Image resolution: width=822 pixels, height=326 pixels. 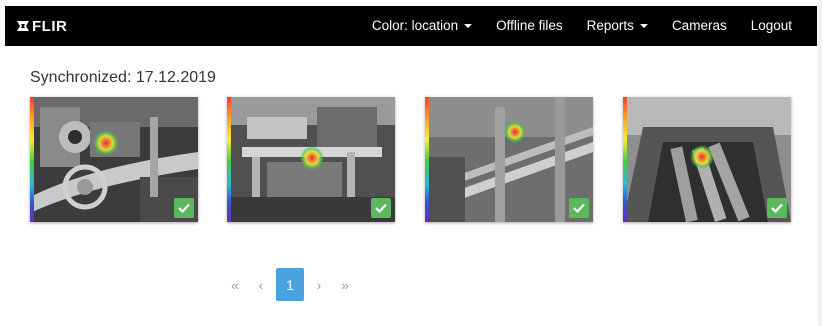 I want to click on sync-status-heading: Synchronized: 17.12.2019, so click(x=123, y=77).